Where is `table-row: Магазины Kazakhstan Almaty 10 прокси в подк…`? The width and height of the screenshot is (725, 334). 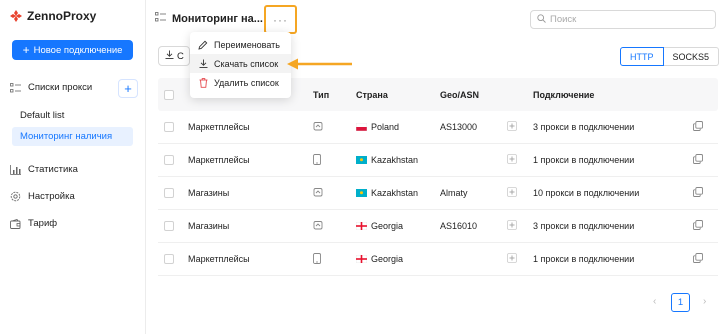 table-row: Магазины Kazakhstan Almaty 10 прокси в подк… is located at coordinates (438, 193).